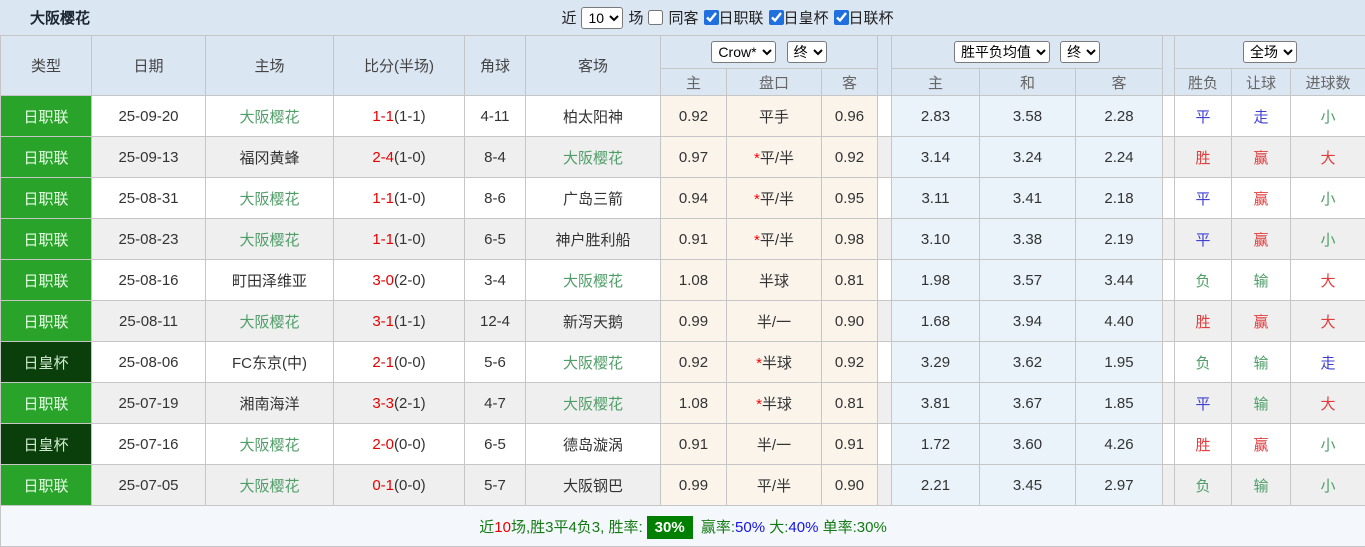 This screenshot has height=547, width=1365. Describe the element at coordinates (593, 403) in the screenshot. I see `away-team: 大阪樱花` at that location.